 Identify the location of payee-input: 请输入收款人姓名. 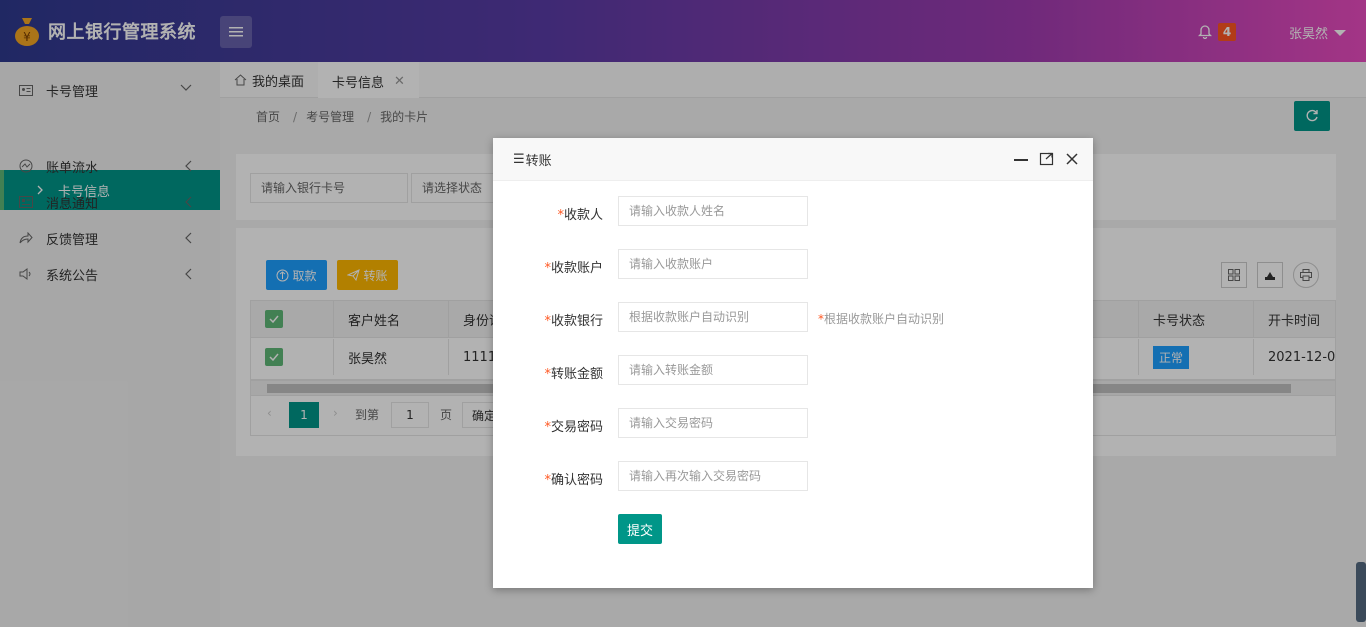
(713, 211).